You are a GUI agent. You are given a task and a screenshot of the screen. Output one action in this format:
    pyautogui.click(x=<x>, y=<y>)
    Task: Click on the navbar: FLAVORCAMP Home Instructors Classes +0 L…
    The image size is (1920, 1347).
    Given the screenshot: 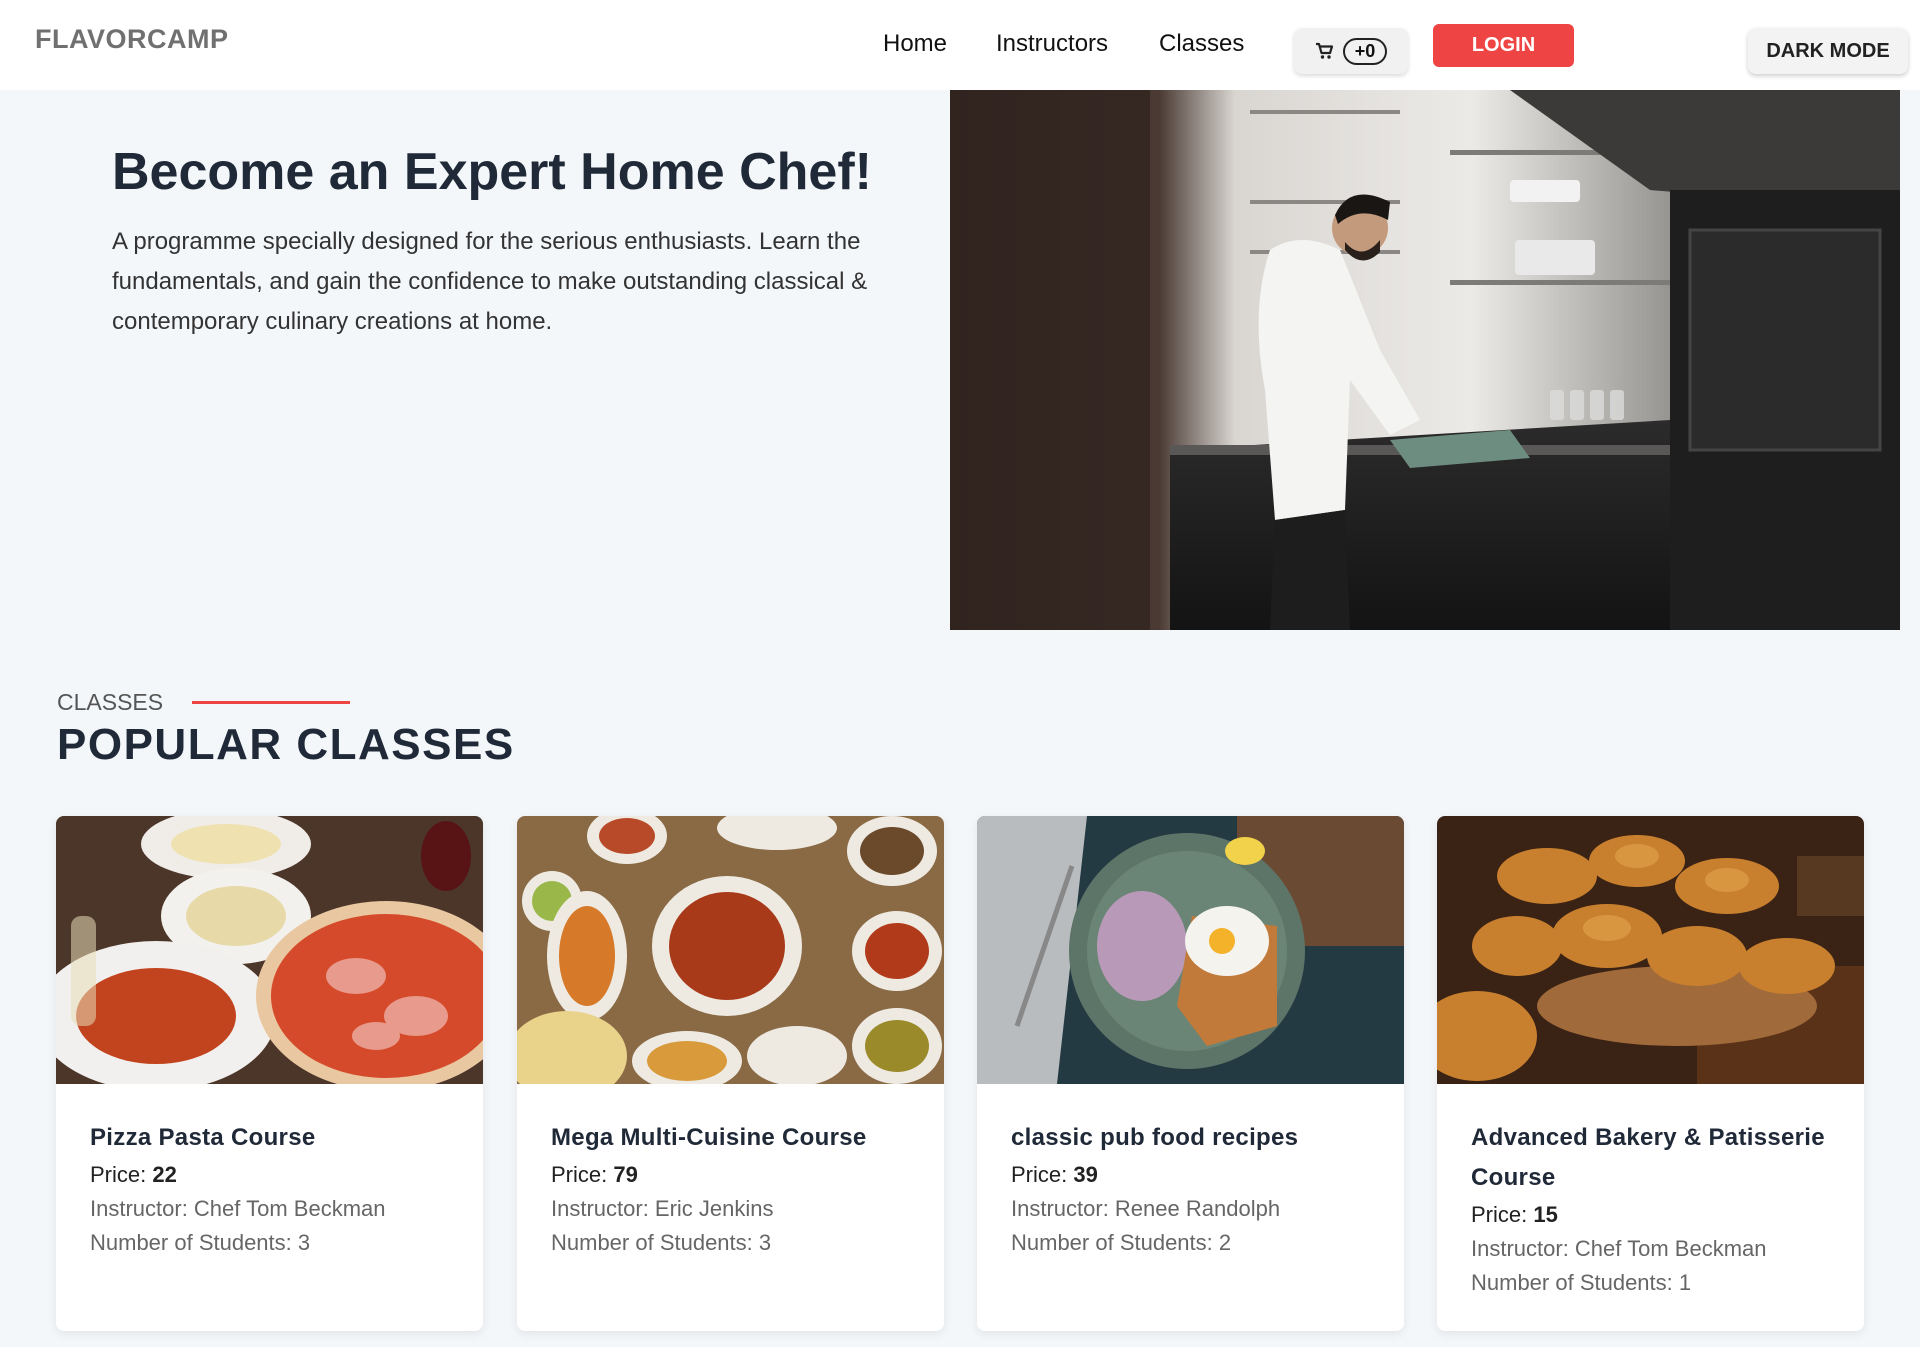 What is the action you would take?
    pyautogui.click(x=960, y=45)
    